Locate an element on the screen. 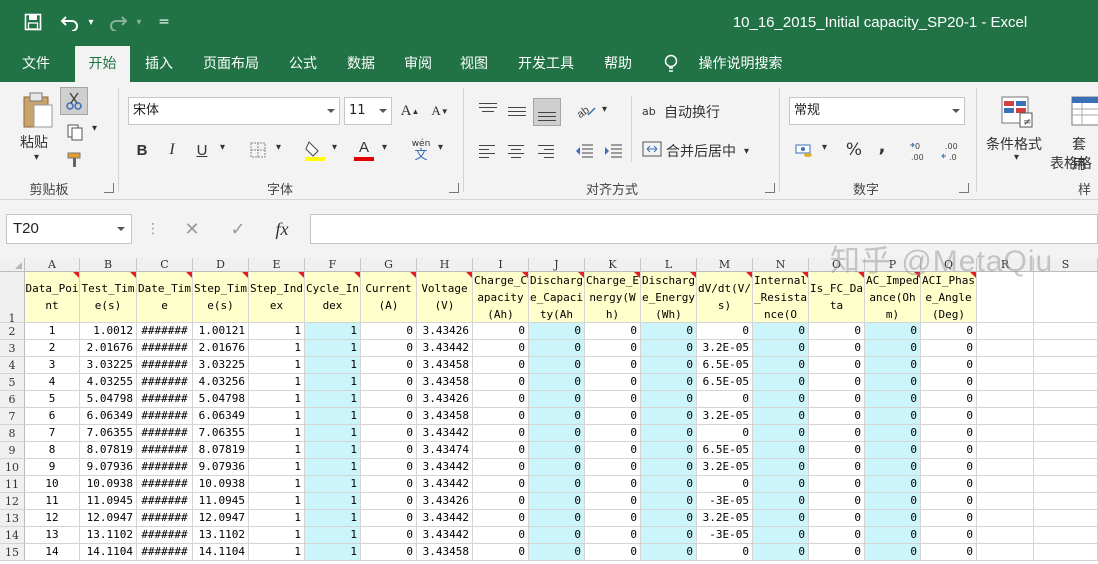  redo-dropdown-icon: ▾ is located at coordinates (139, 22).